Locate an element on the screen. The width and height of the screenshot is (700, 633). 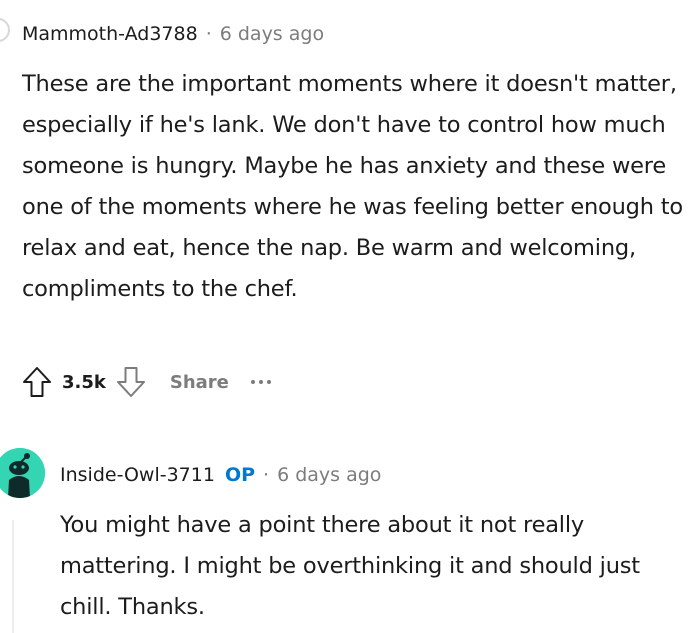
more-options-button is located at coordinates (260, 382).